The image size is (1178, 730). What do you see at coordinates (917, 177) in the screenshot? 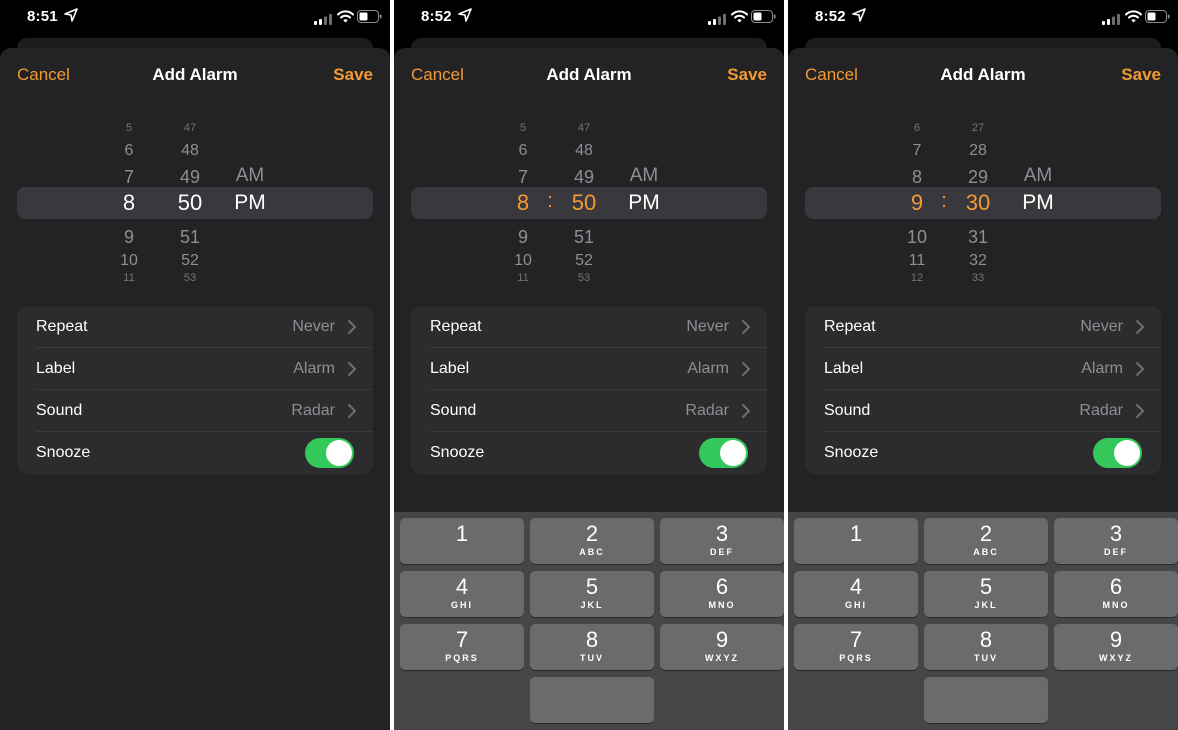
I see `hour-option: 8` at bounding box center [917, 177].